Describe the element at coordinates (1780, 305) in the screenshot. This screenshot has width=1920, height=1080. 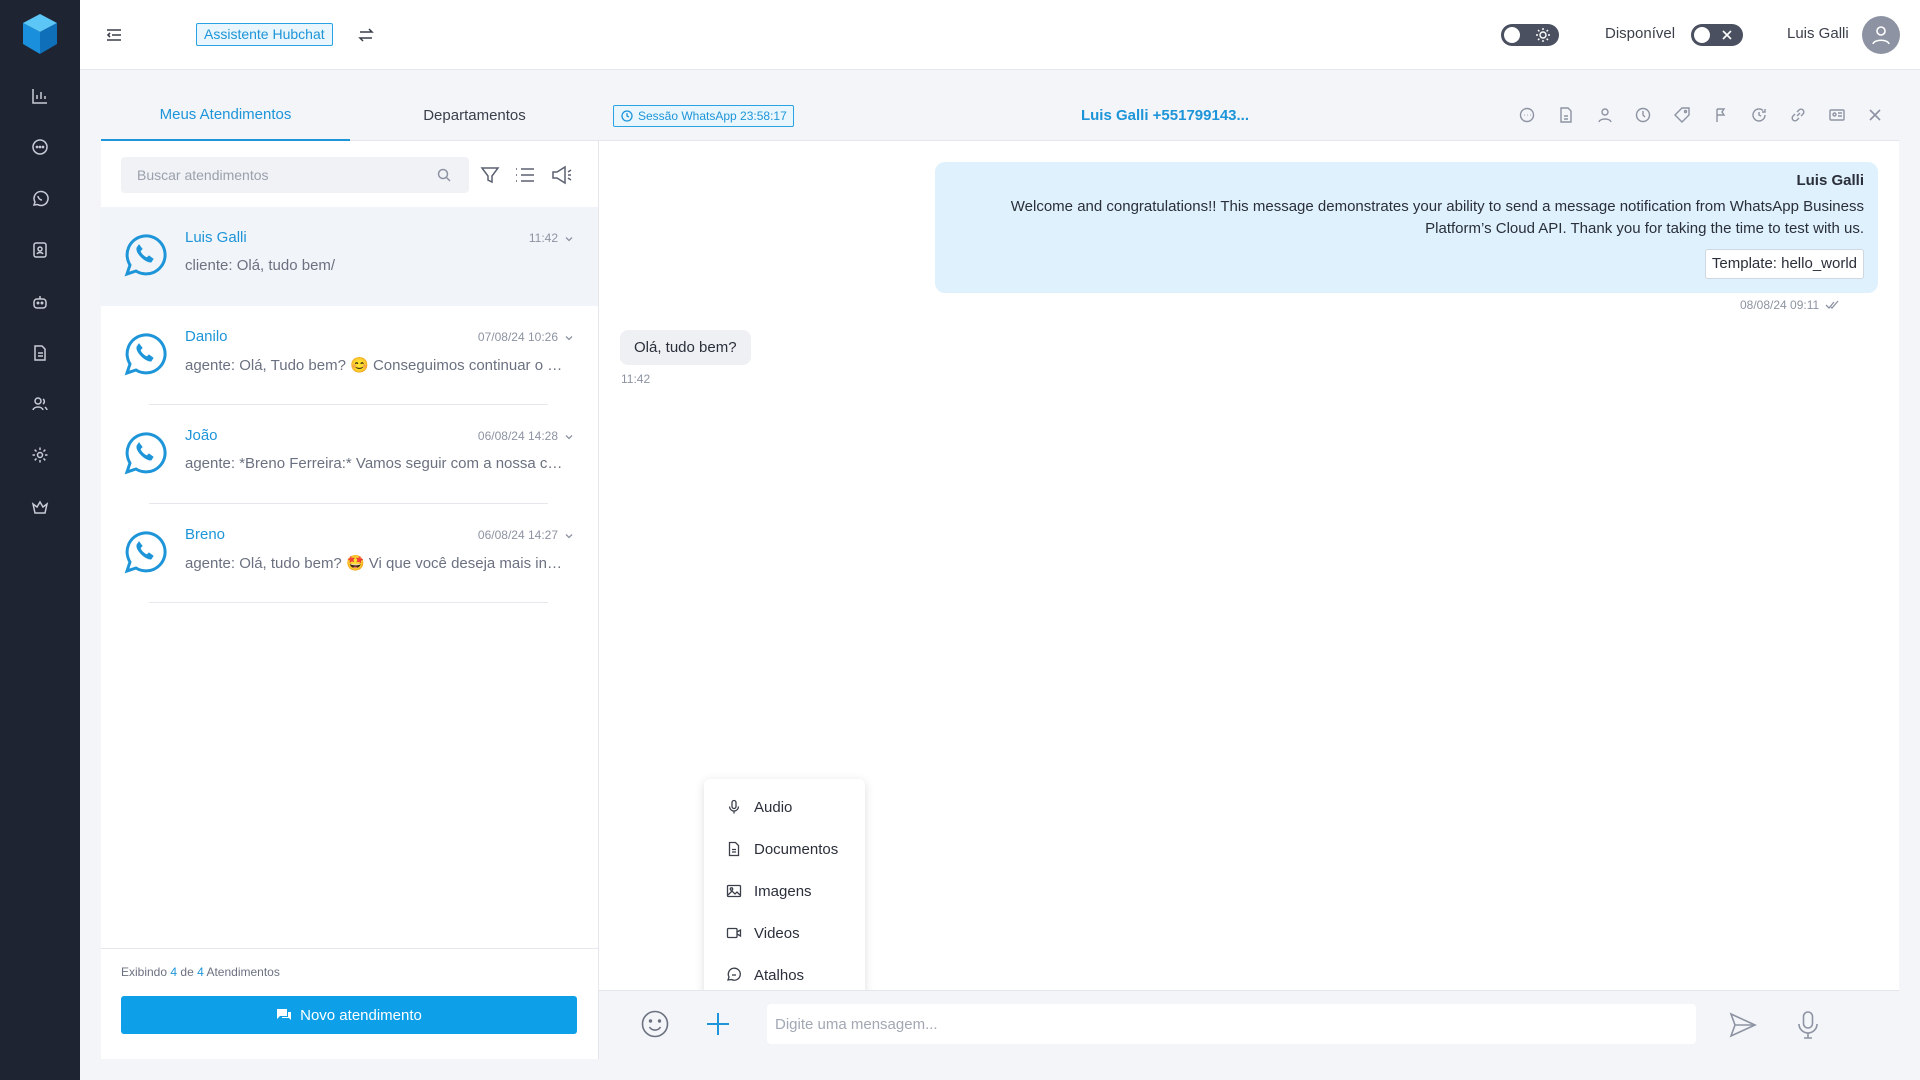
I see `message-timestamp: 08/08/24 09:11` at that location.